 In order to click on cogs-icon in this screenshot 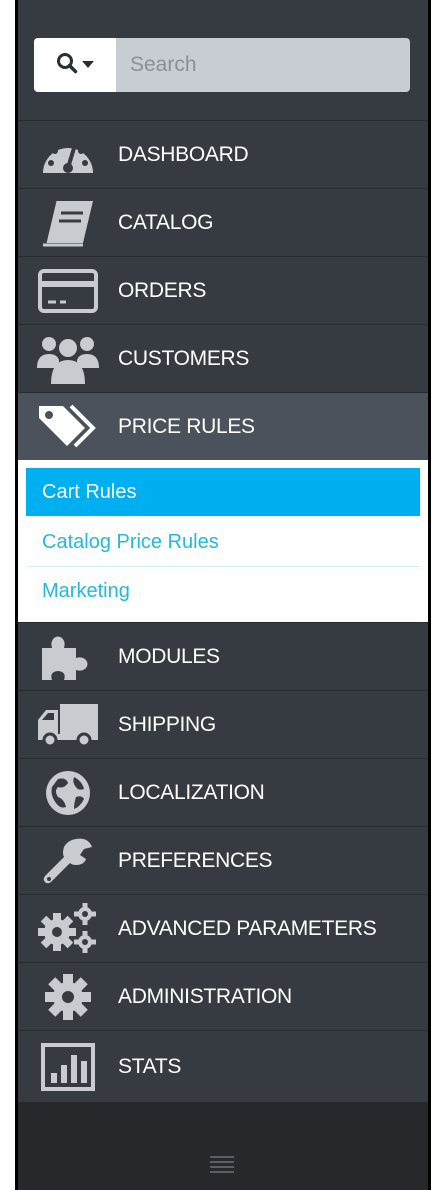, I will do `click(68, 928)`.